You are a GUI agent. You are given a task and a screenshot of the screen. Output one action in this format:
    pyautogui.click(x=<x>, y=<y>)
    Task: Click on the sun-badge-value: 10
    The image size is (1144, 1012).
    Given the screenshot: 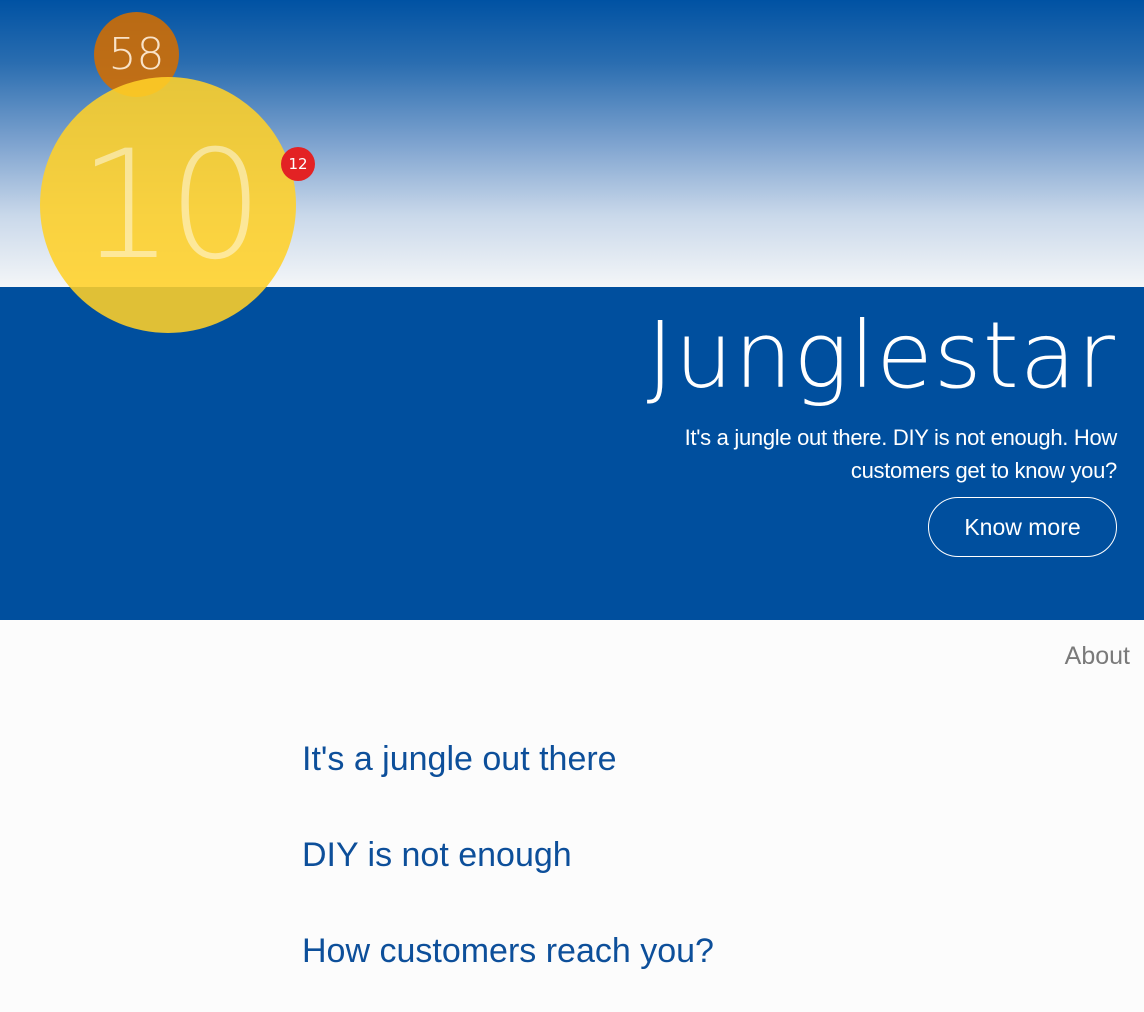 What is the action you would take?
    pyautogui.click(x=171, y=206)
    